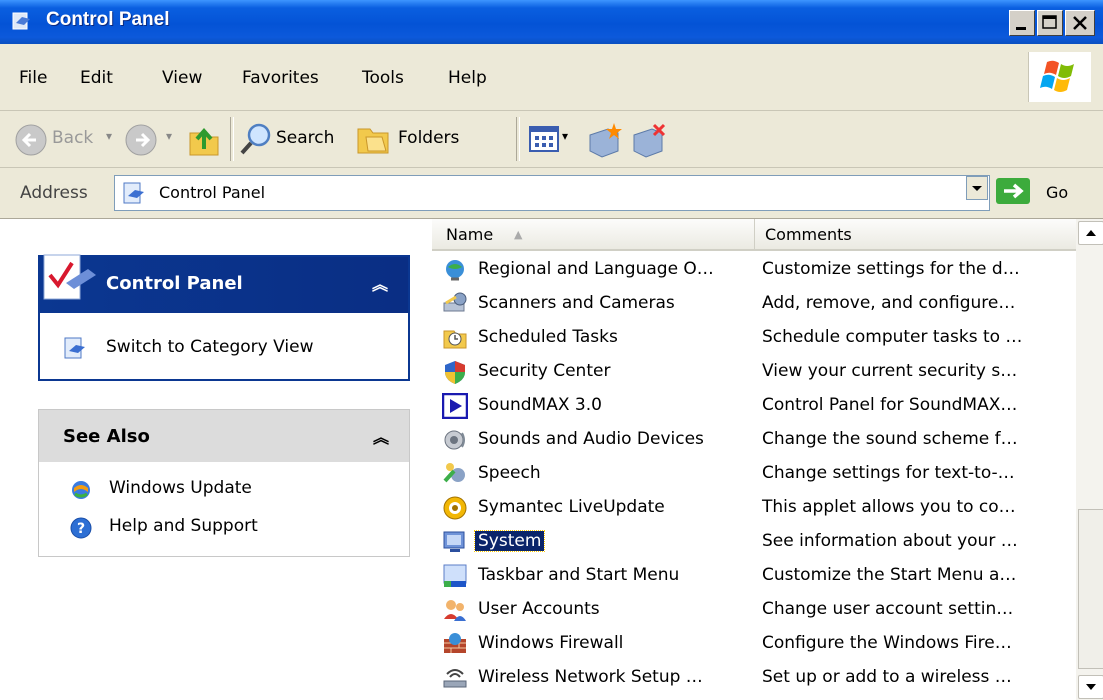 The height and width of the screenshot is (700, 1103). Describe the element at coordinates (305, 138) in the screenshot. I see `search-button-label: Search` at that location.